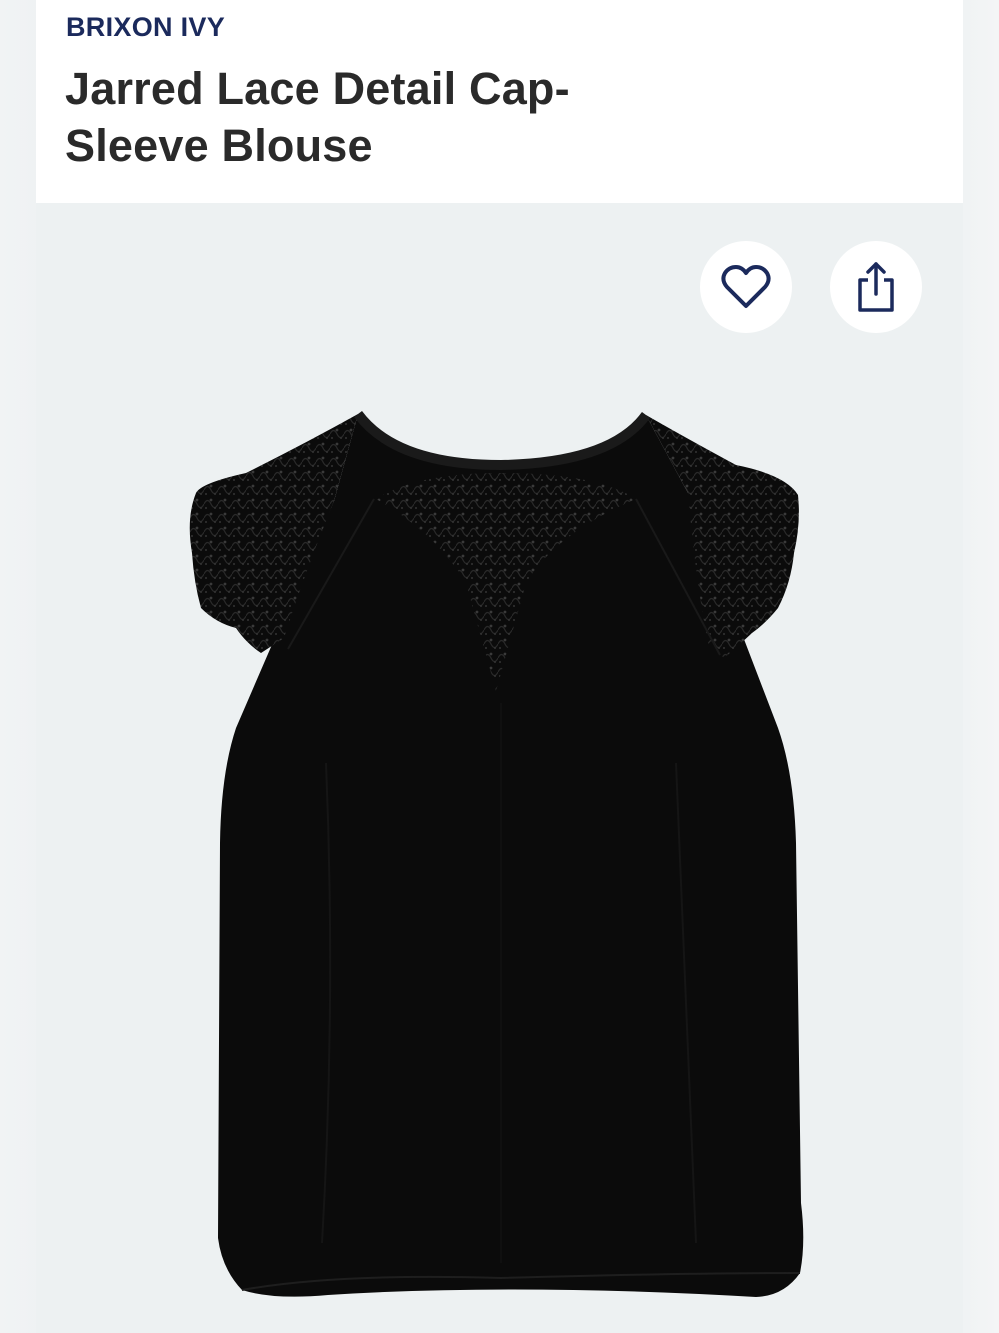  I want to click on heart-outline-icon, so click(746, 286).